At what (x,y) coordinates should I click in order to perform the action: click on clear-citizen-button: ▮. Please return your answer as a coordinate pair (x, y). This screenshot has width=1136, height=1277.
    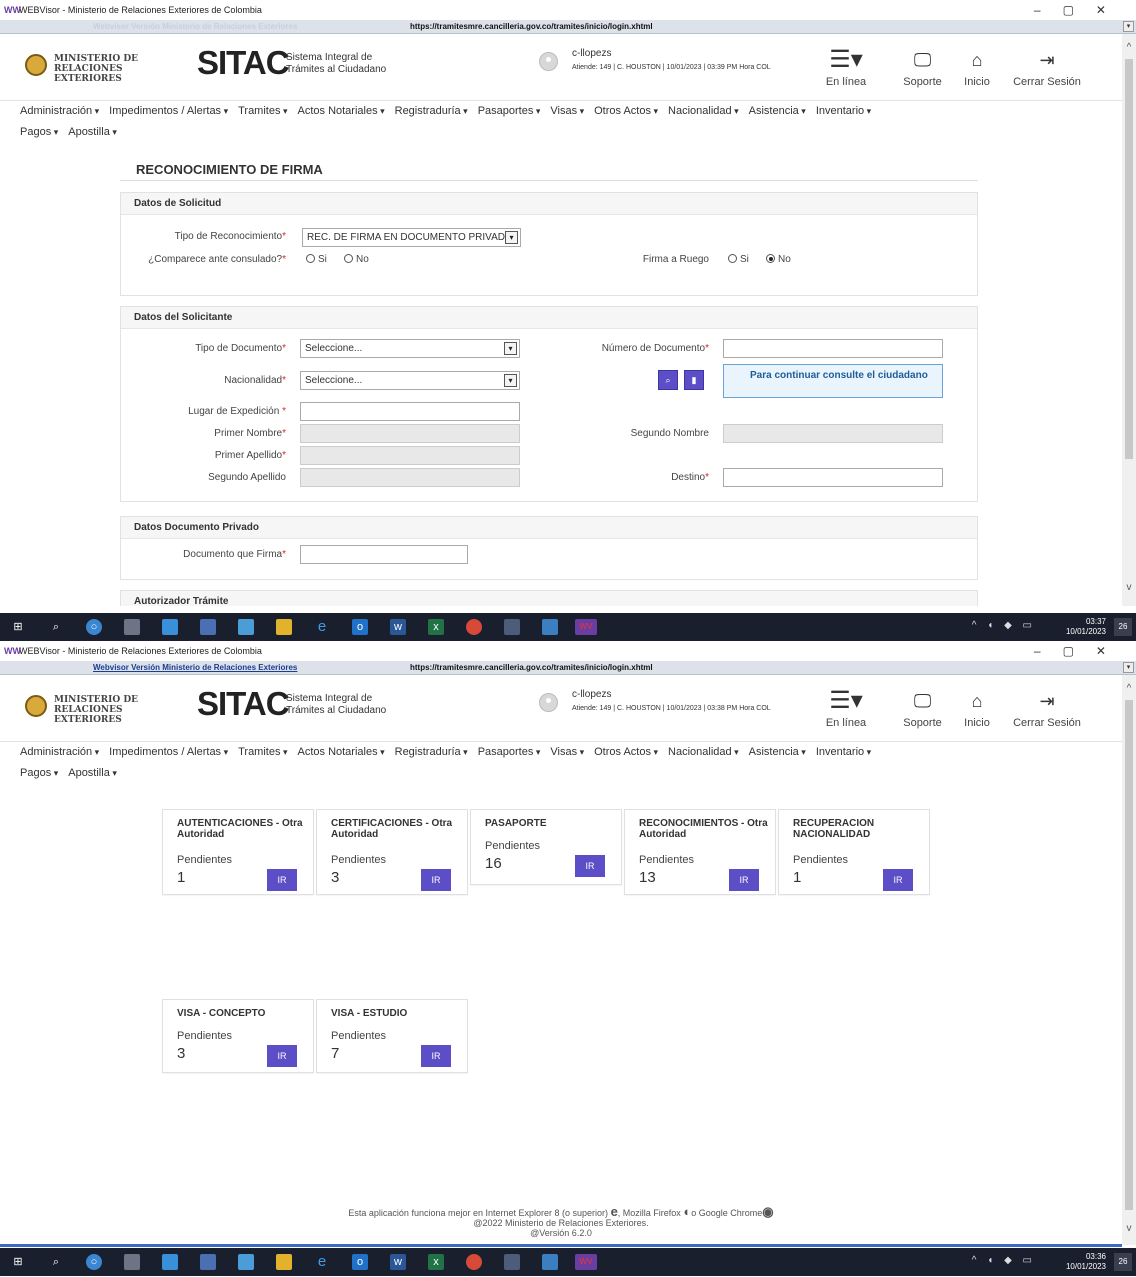
    Looking at the image, I should click on (694, 380).